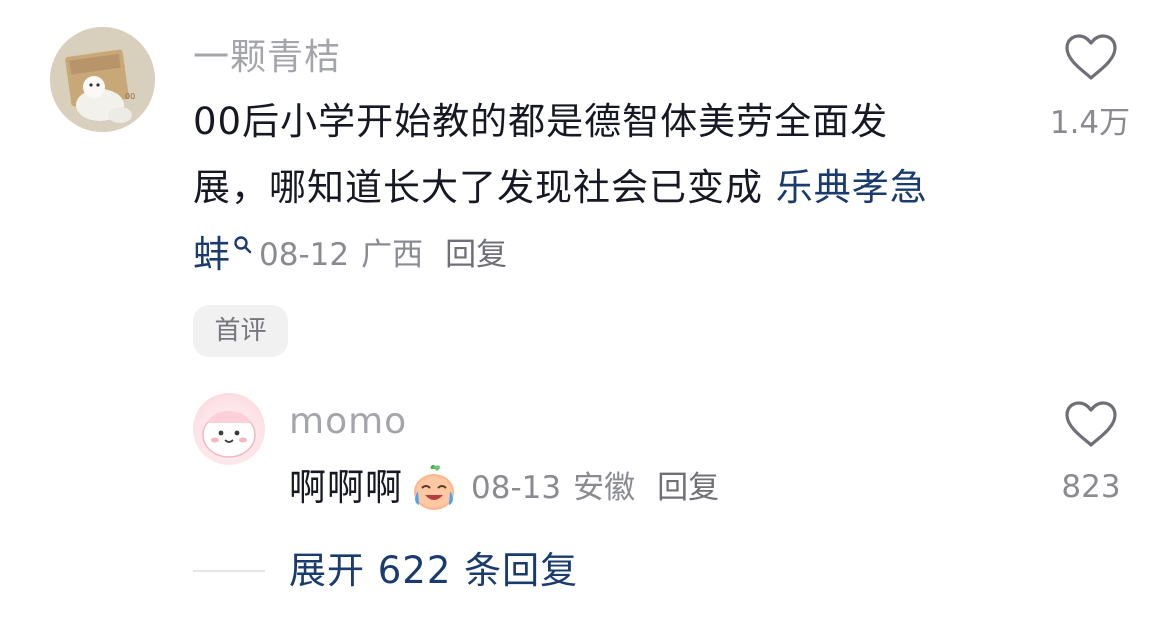 Image resolution: width=1170 pixels, height=629 pixels. What do you see at coordinates (346, 487) in the screenshot?
I see `reply-text: 啊啊啊` at bounding box center [346, 487].